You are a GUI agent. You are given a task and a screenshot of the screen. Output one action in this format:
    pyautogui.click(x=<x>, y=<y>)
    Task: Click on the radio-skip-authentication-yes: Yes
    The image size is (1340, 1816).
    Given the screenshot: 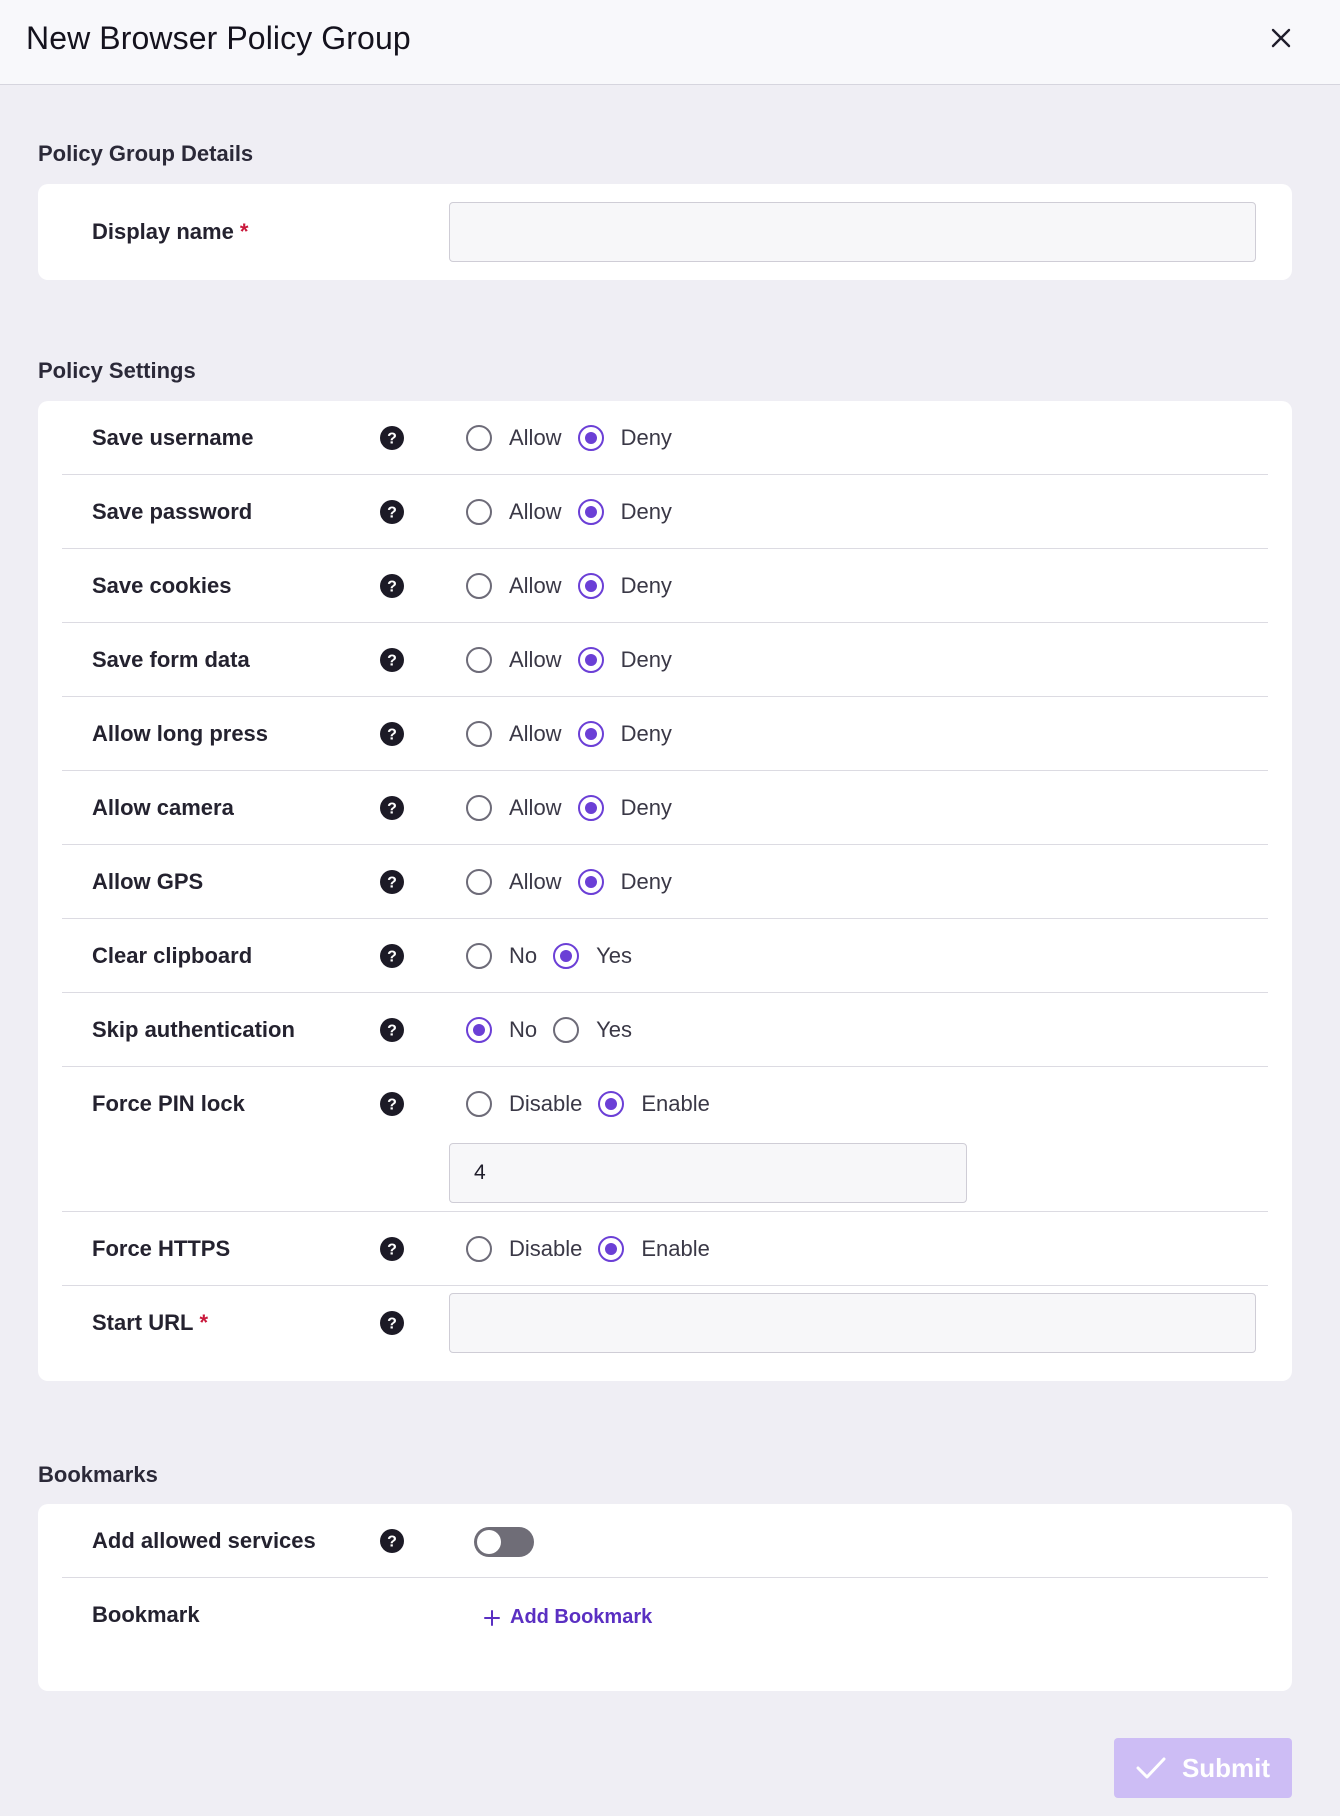 What is the action you would take?
    pyautogui.click(x=592, y=1030)
    